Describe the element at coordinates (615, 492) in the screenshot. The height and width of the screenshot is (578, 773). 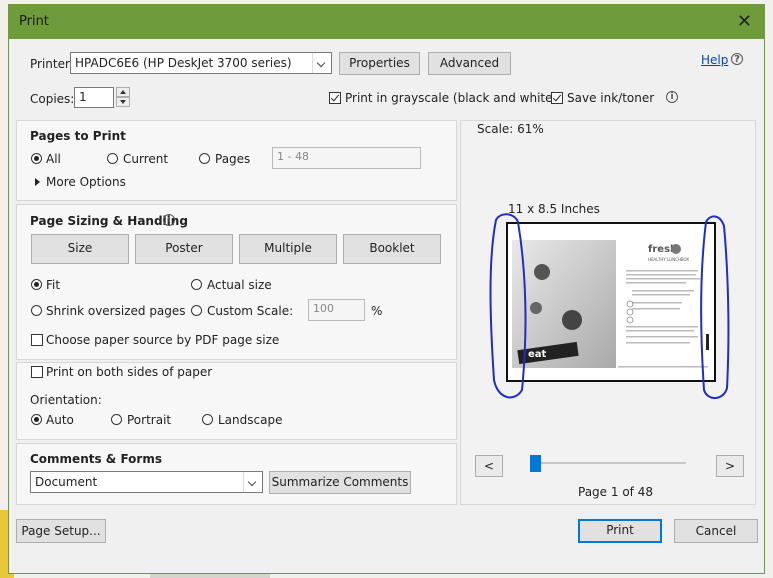
I see `page-indicator: Page 1 of 48` at that location.